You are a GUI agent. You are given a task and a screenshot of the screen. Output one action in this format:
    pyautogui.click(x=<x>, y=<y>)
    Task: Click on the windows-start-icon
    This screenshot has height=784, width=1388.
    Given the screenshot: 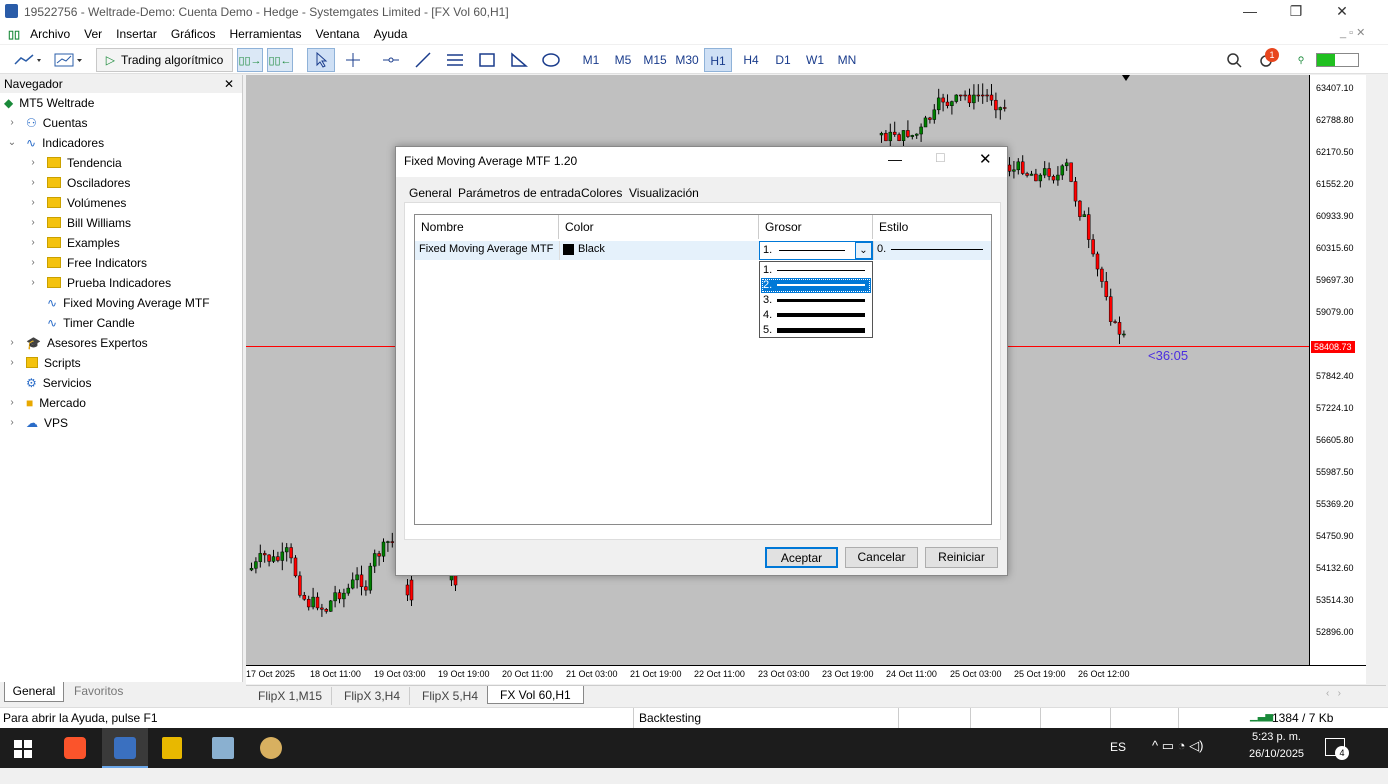 What is the action you would take?
    pyautogui.click(x=23, y=750)
    